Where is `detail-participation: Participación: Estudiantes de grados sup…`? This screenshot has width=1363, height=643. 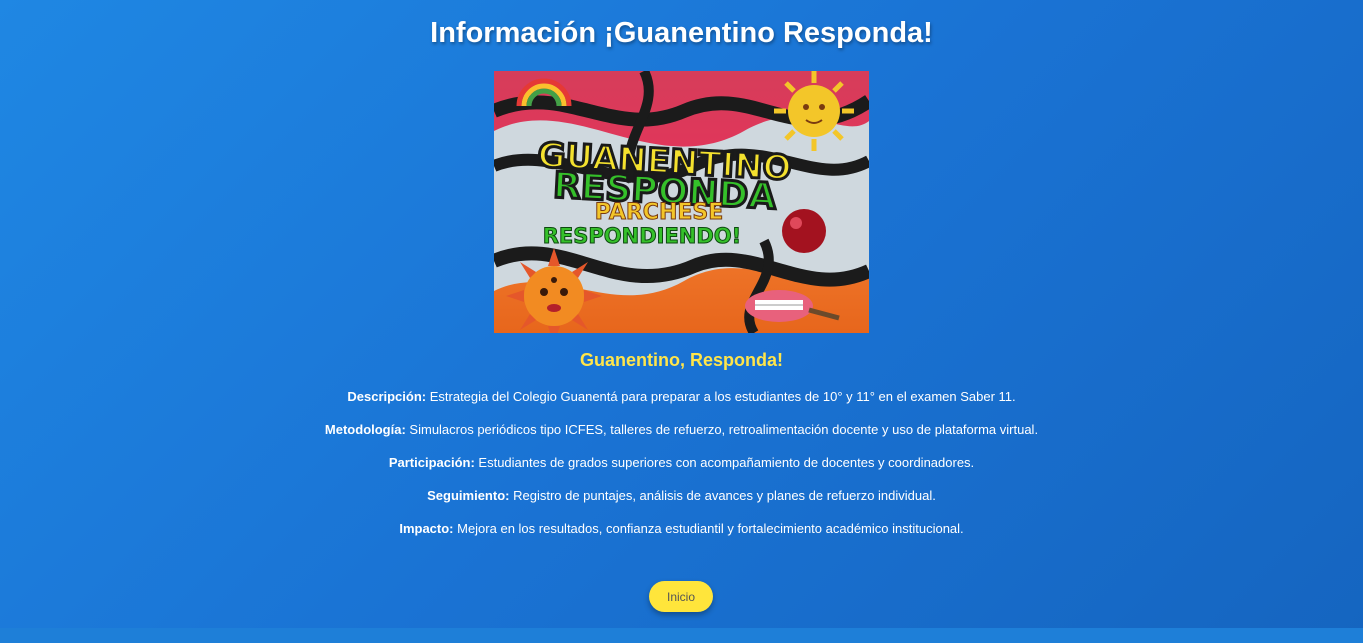 detail-participation: Participación: Estudiantes de grados sup… is located at coordinates (681, 462).